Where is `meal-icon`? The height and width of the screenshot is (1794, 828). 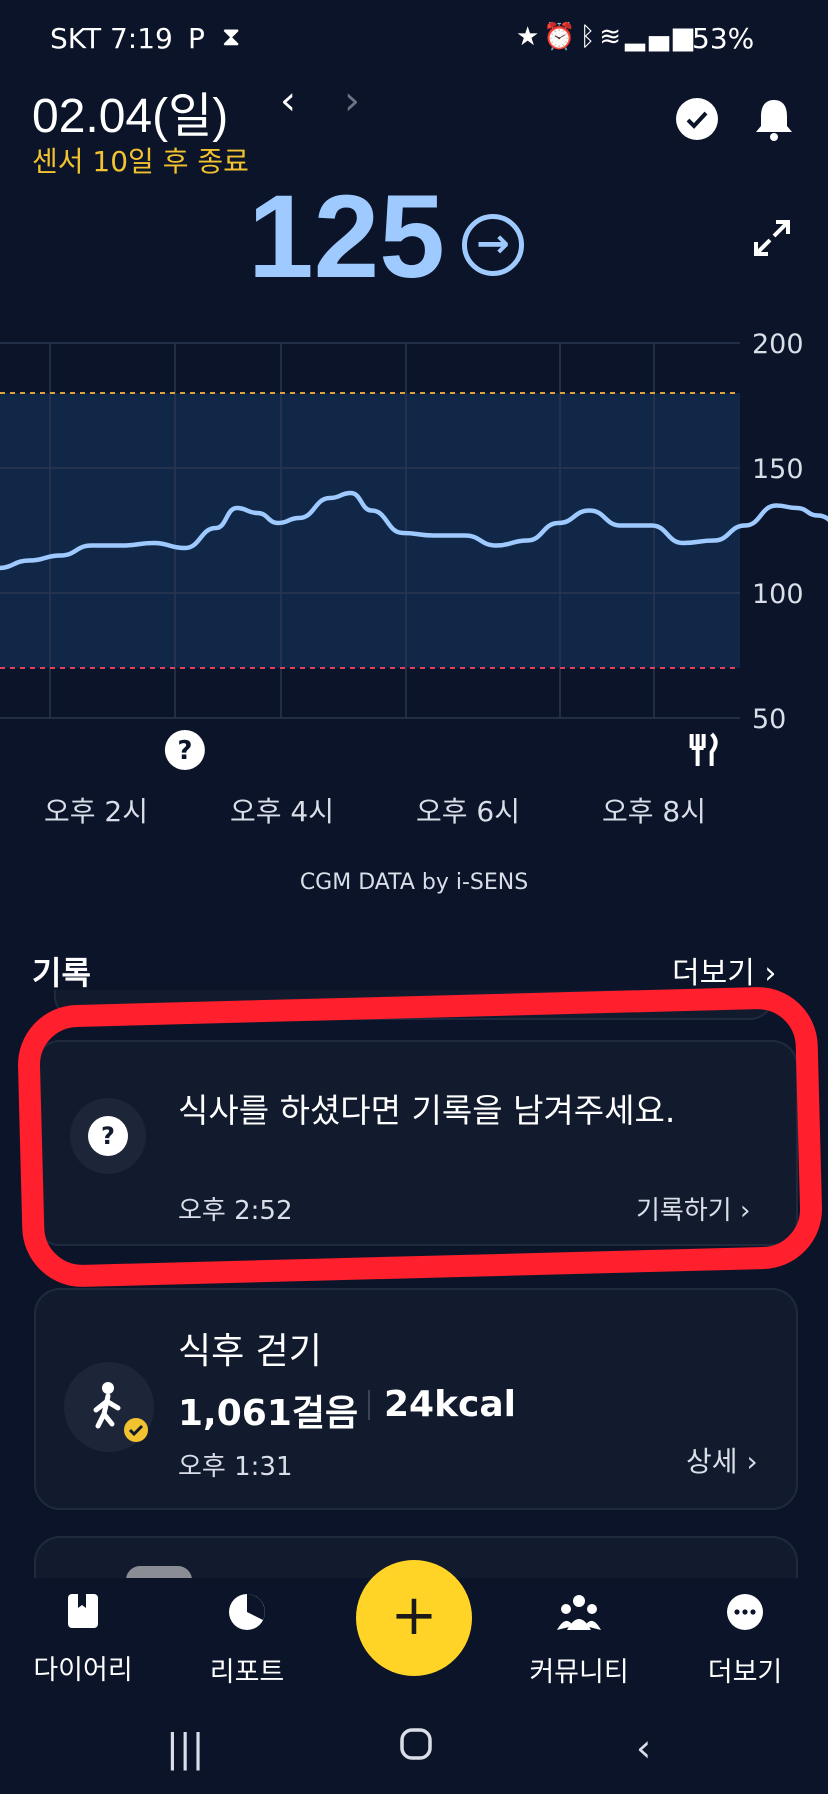
meal-icon is located at coordinates (703, 749).